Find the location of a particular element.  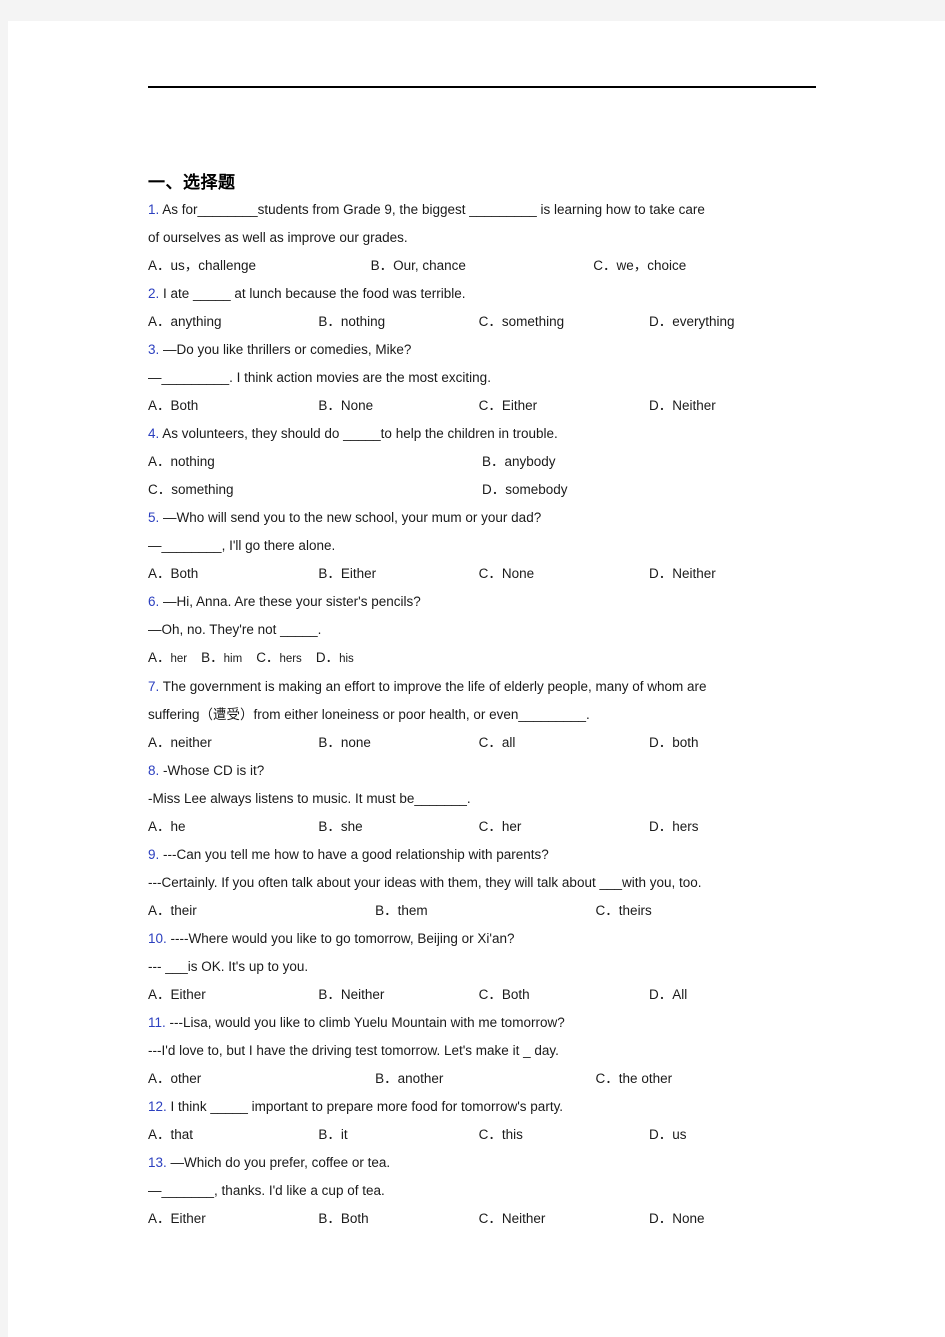

answer-option: B．them is located at coordinates (485, 911).